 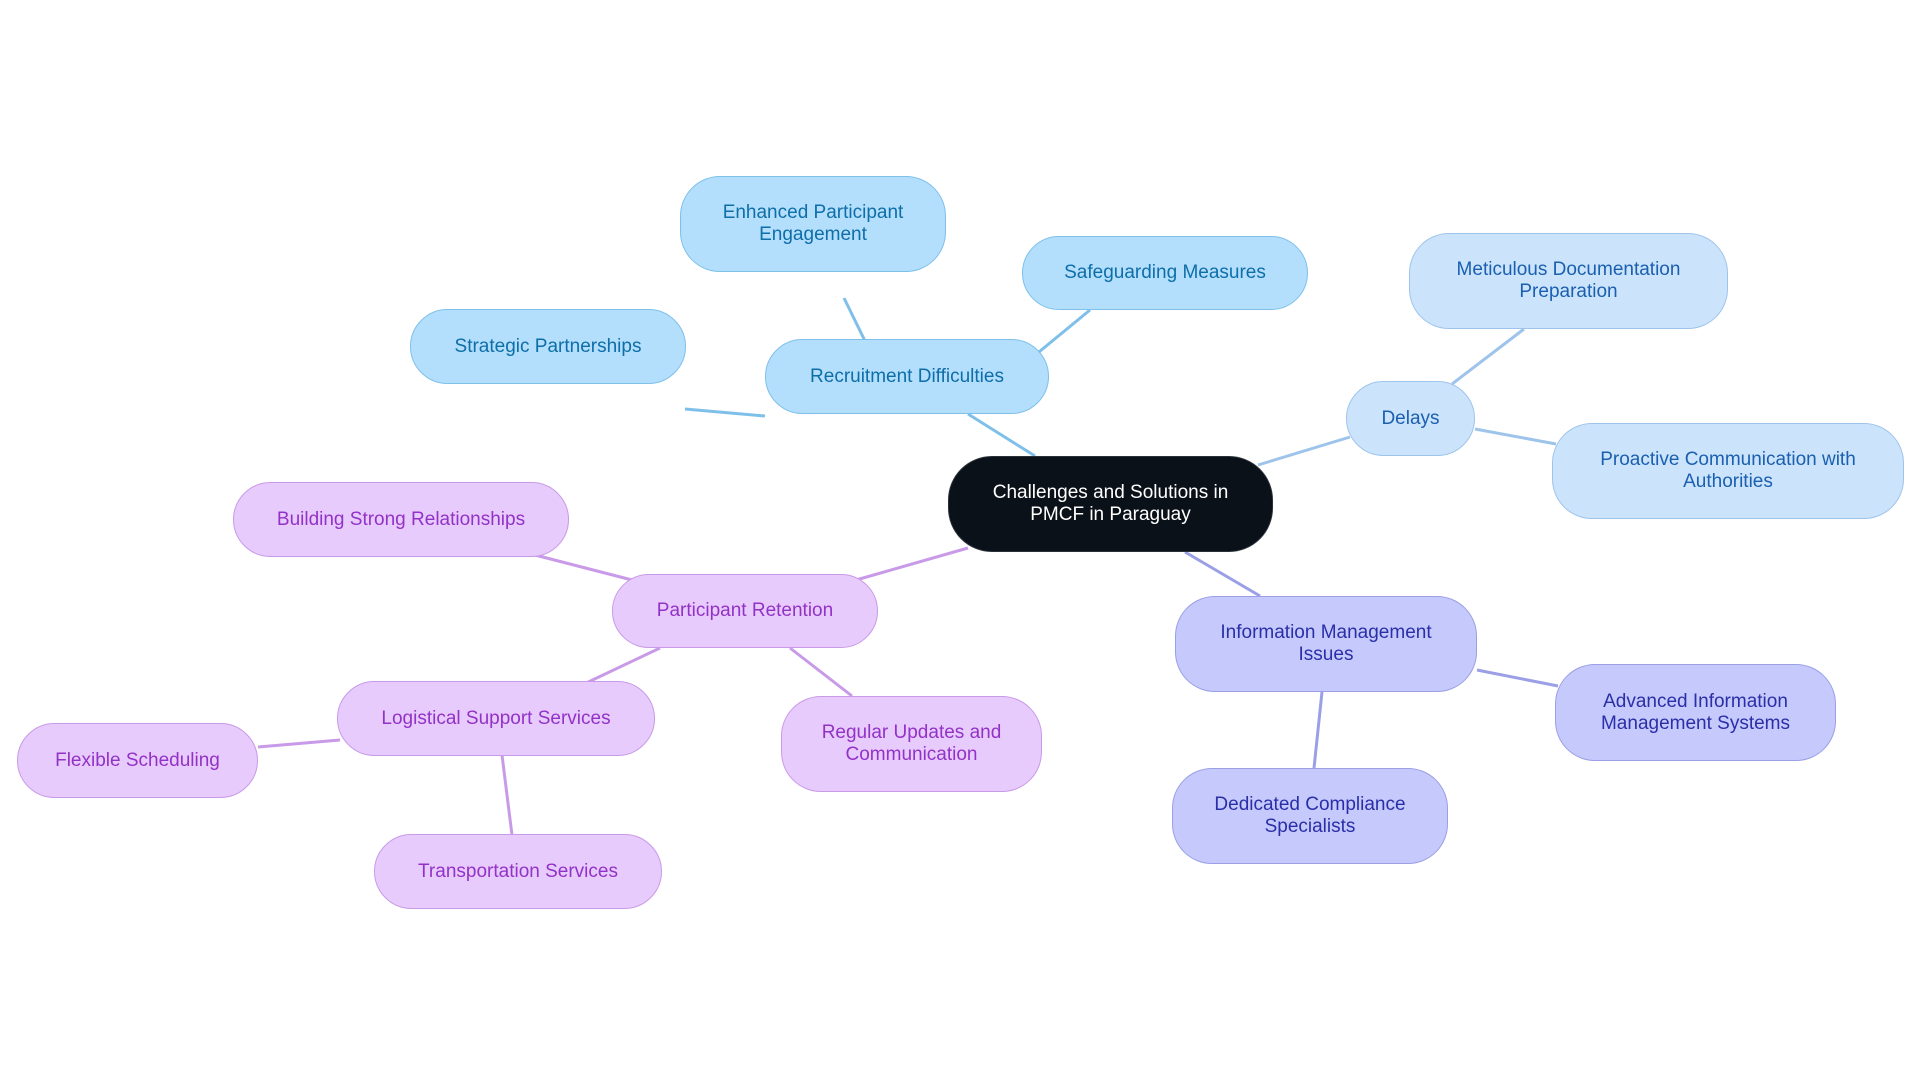 I want to click on node-participant-retention: Participant Retention, so click(x=745, y=611).